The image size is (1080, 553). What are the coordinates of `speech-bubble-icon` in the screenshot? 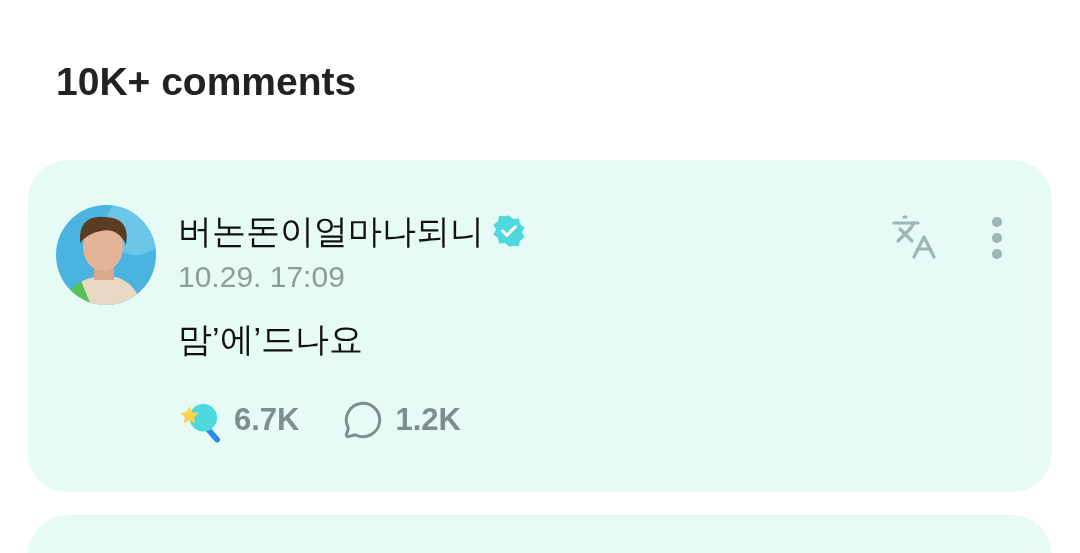 It's located at (363, 420).